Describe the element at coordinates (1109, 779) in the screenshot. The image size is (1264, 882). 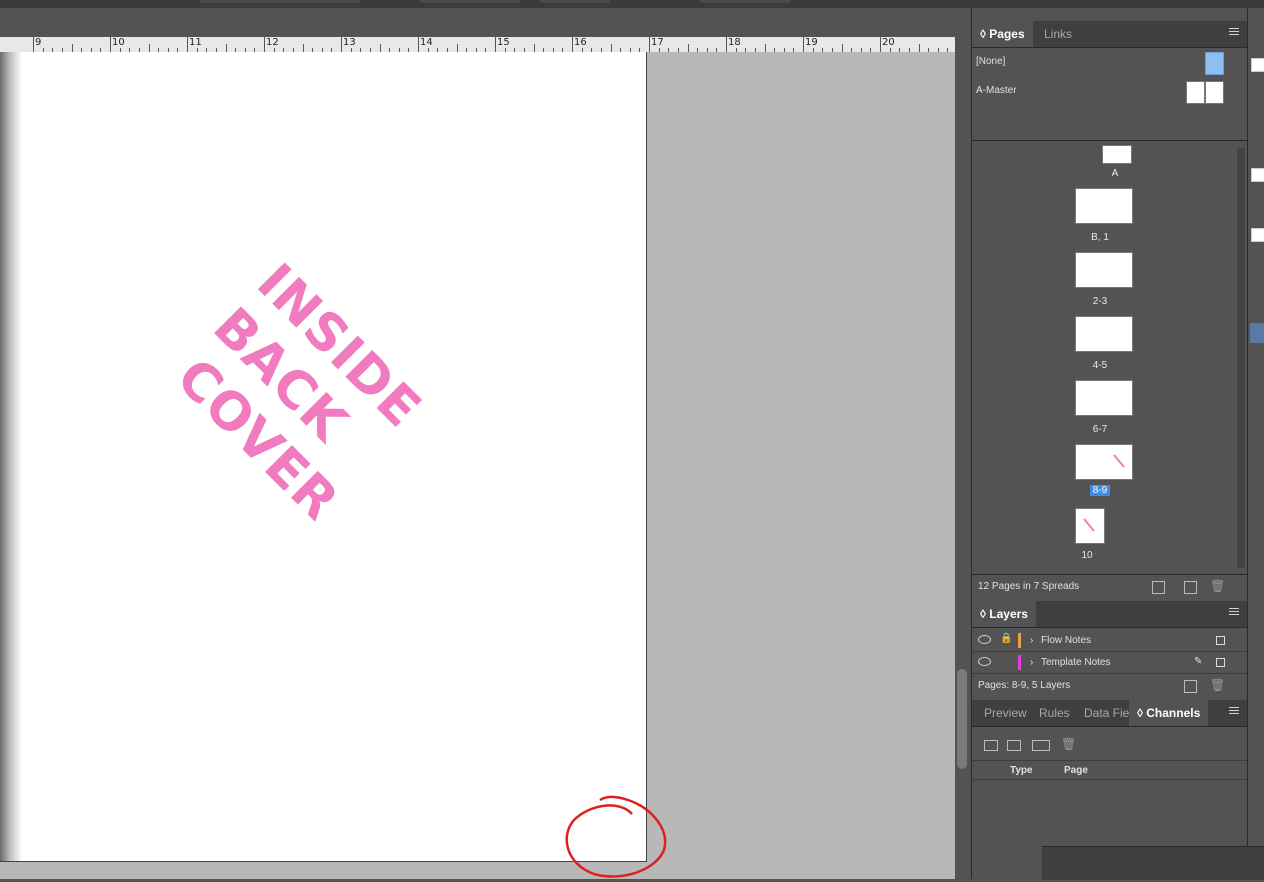
I see `channels-header-divider` at that location.